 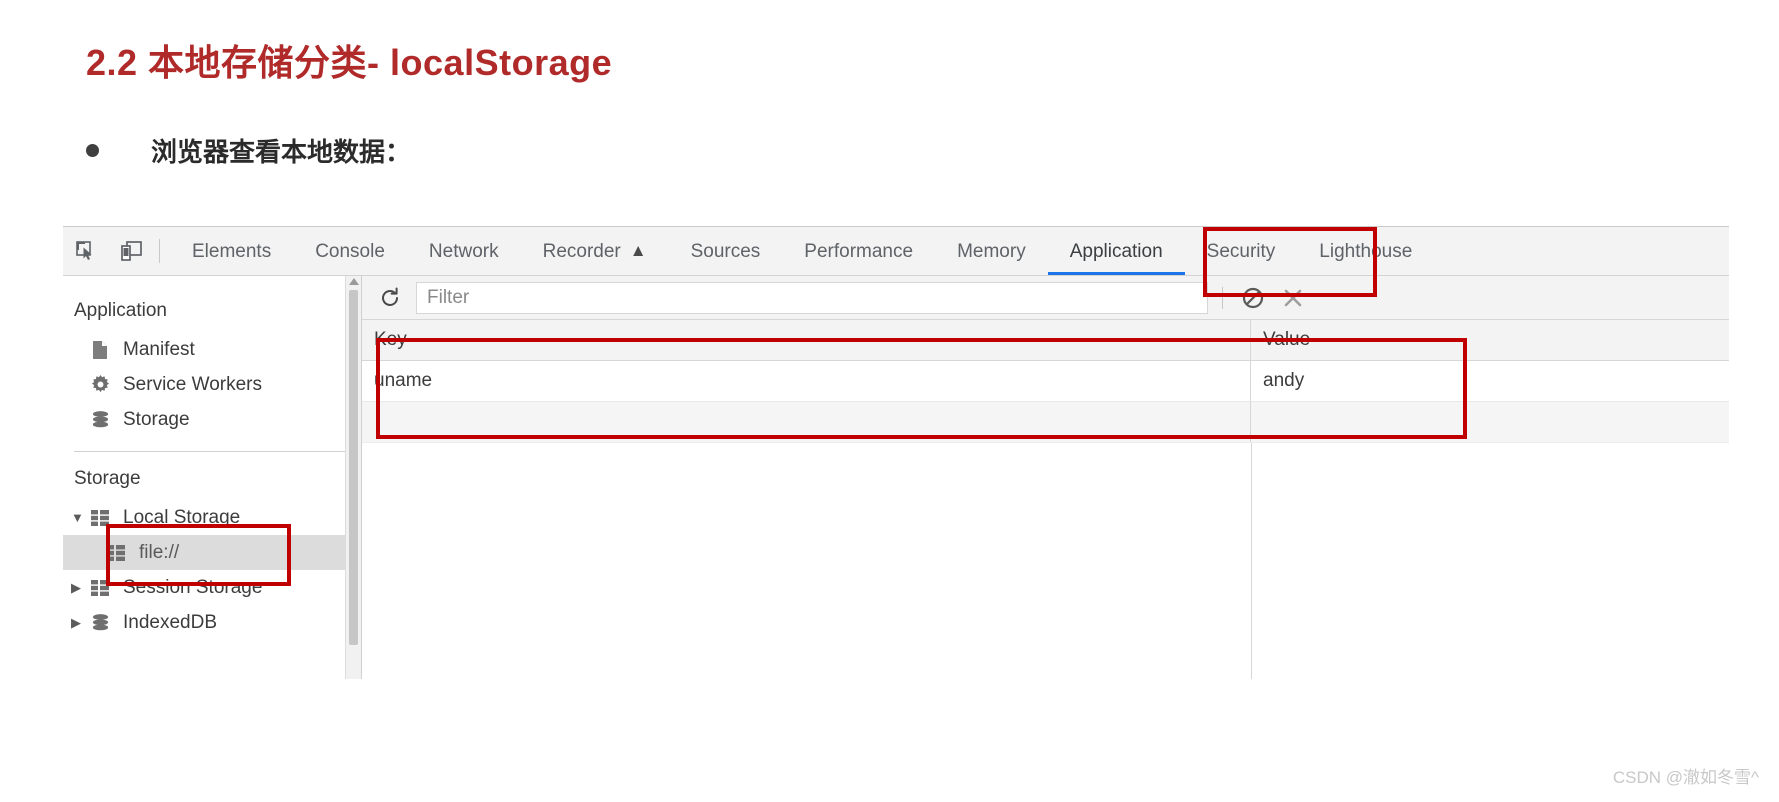 I want to click on tab-security: Security, so click(x=1241, y=251).